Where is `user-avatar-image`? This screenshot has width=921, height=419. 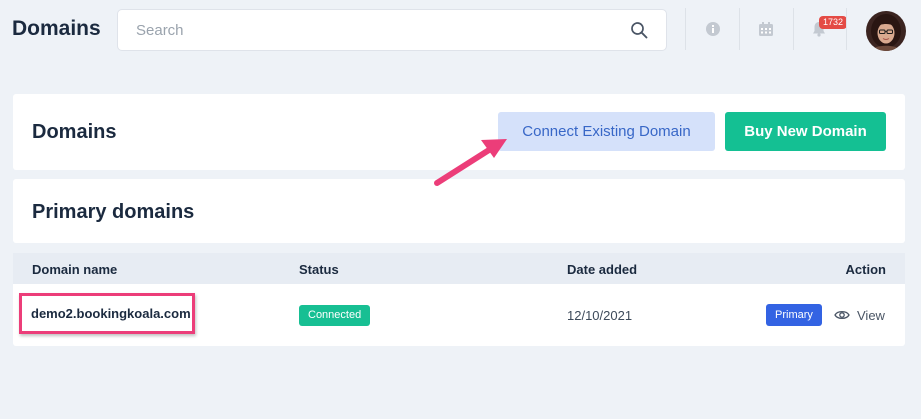 user-avatar-image is located at coordinates (886, 31).